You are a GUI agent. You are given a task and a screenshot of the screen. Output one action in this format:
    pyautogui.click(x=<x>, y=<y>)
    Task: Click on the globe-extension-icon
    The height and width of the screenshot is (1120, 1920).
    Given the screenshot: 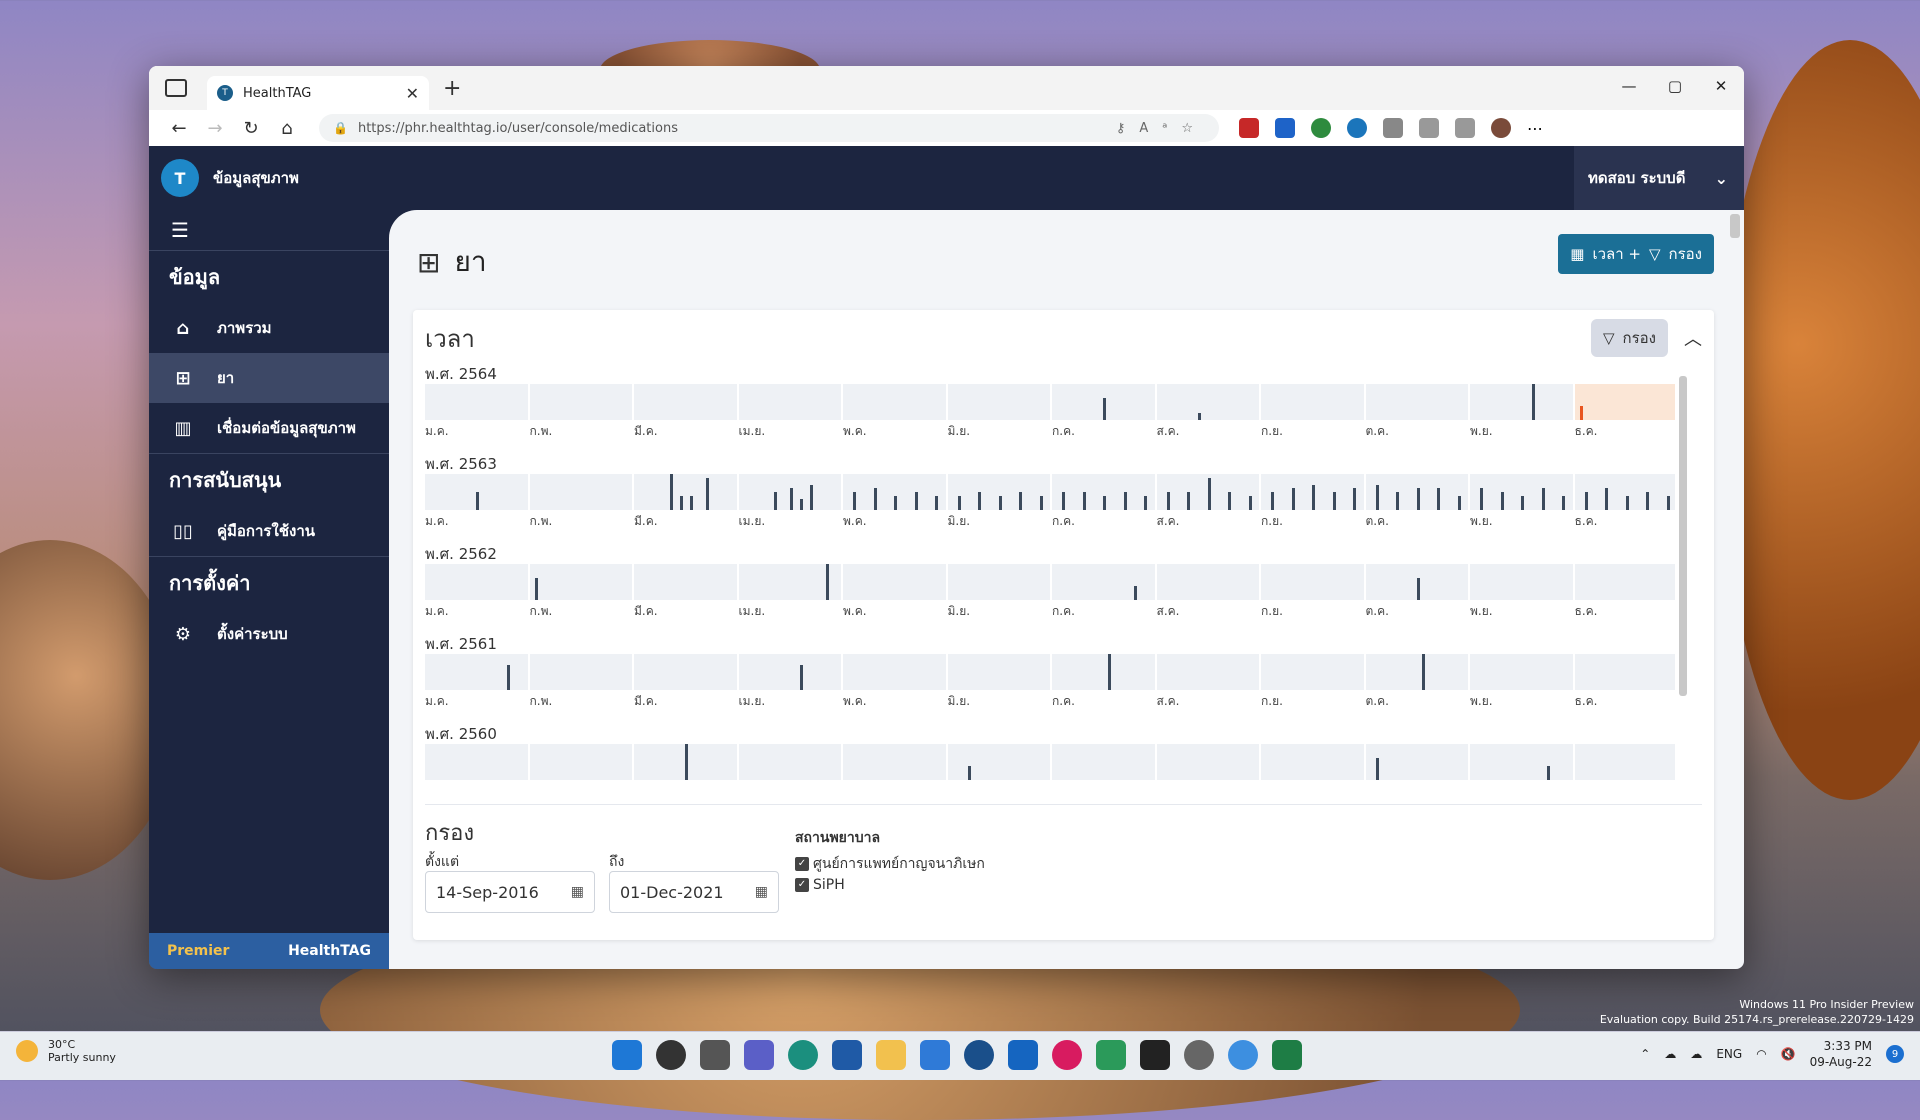 What is the action you would take?
    pyautogui.click(x=1321, y=128)
    